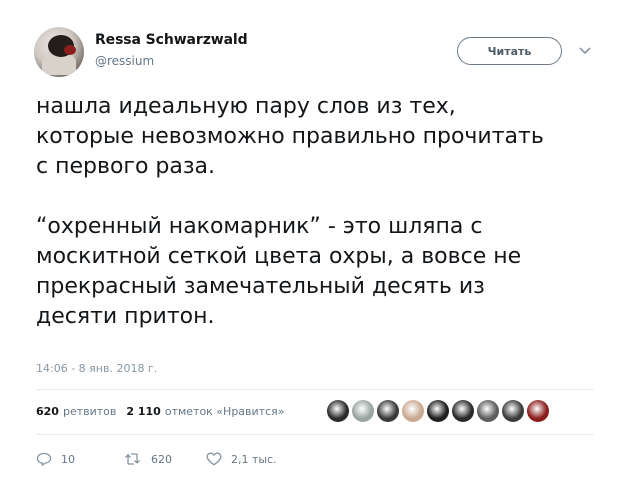  What do you see at coordinates (214, 459) in the screenshot?
I see `heart-icon` at bounding box center [214, 459].